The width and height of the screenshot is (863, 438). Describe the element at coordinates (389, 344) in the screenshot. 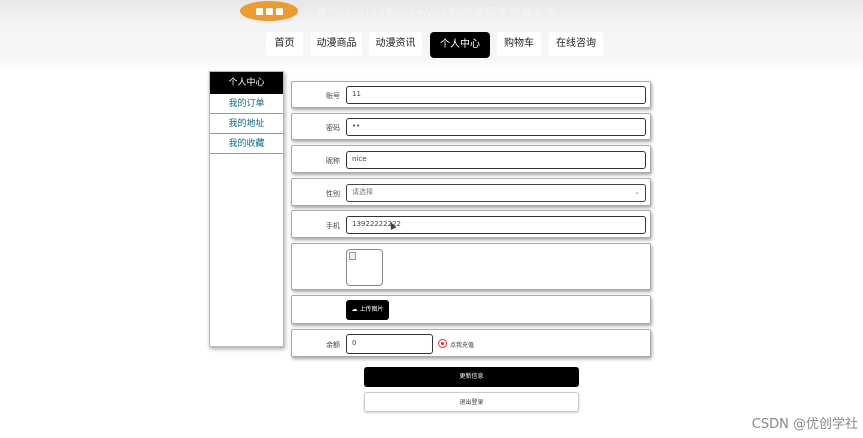

I see `balance-input: 0` at that location.